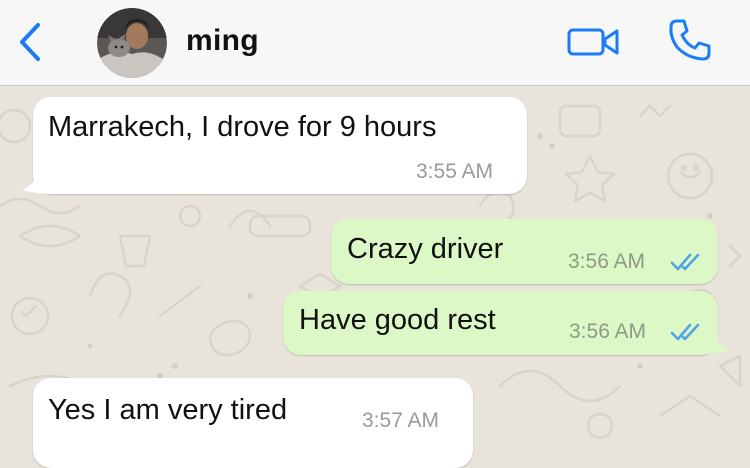 The width and height of the screenshot is (750, 468). I want to click on bubble-tail-outgoing, so click(715, 342).